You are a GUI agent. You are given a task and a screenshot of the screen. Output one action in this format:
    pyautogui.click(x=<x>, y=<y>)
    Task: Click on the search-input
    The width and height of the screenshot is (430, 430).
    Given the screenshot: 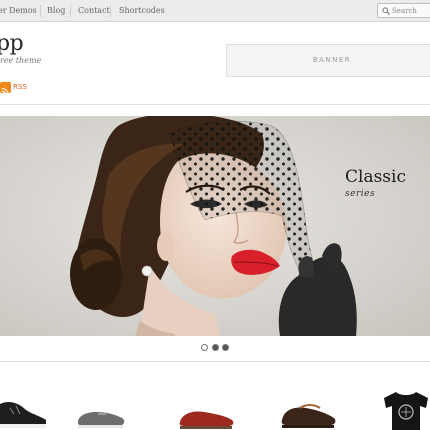 What is the action you would take?
    pyautogui.click(x=411, y=10)
    